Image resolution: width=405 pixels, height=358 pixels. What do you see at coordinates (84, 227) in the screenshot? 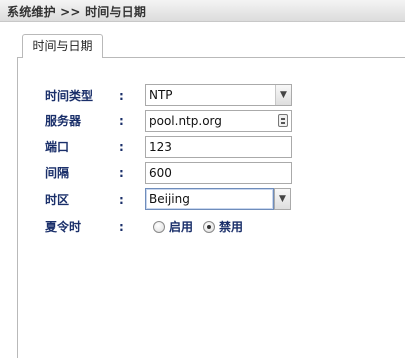
I see `dst-label: 夏令时 :` at bounding box center [84, 227].